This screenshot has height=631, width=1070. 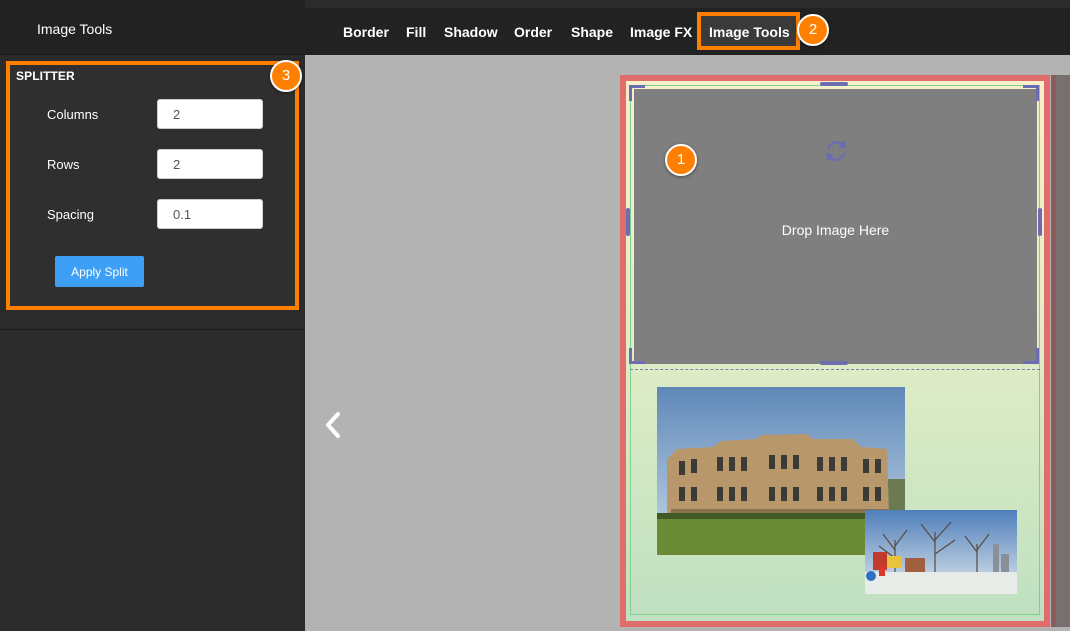 What do you see at coordinates (813, 30) in the screenshot?
I see `callout-badge-2: 2` at bounding box center [813, 30].